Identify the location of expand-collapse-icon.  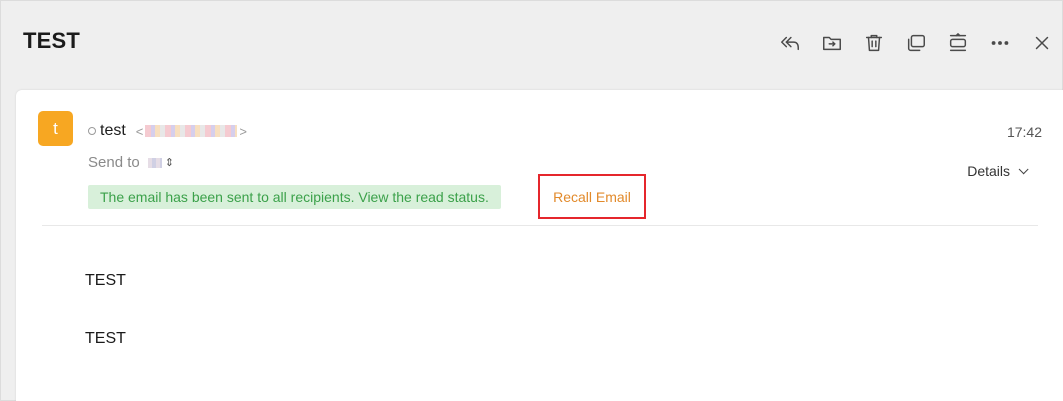
(958, 42).